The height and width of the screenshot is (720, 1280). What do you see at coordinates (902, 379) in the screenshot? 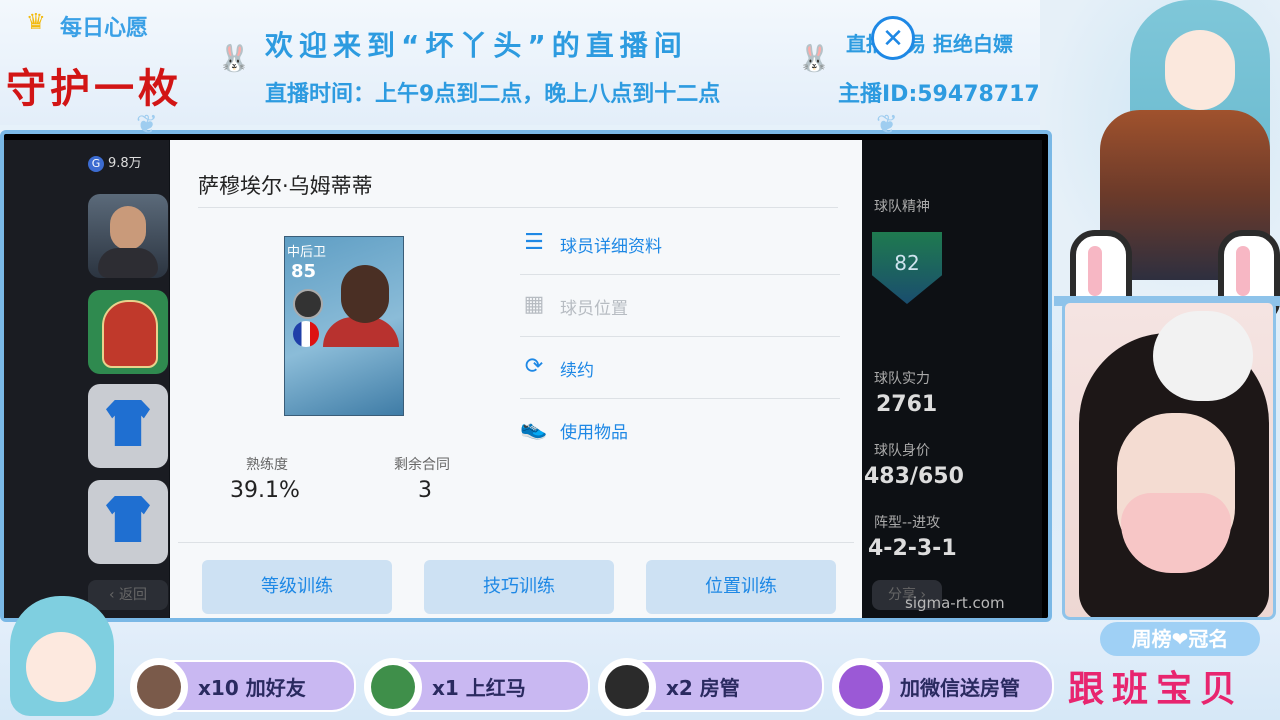
I see `team-strength-label: 球队实力` at bounding box center [902, 379].